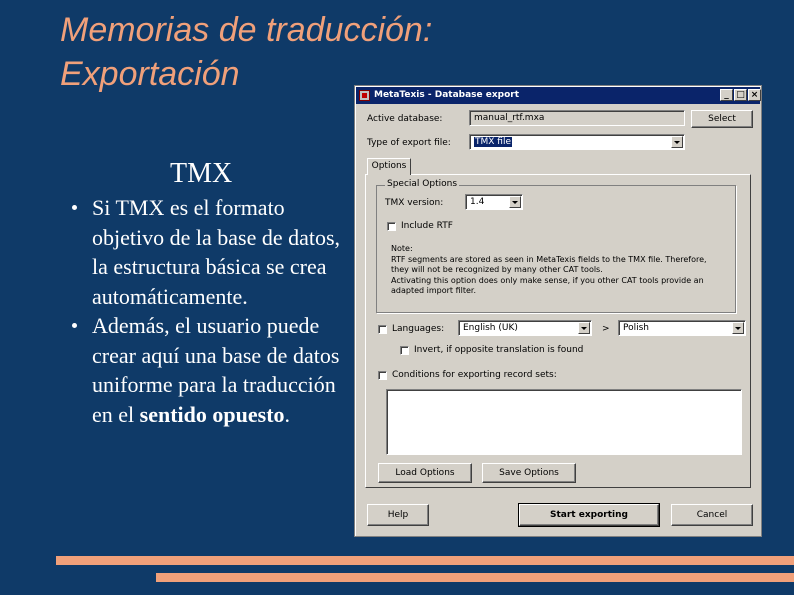 The image size is (794, 595). What do you see at coordinates (754, 95) in the screenshot?
I see `close-button: ×` at bounding box center [754, 95].